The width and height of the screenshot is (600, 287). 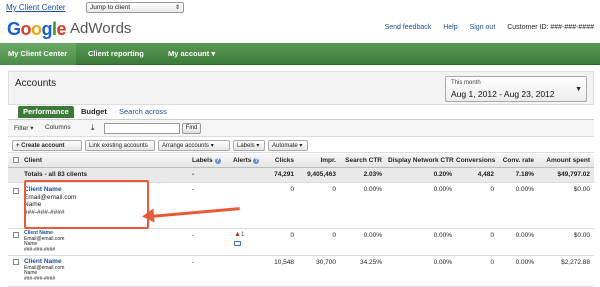 I want to click on find-input, so click(x=142, y=128).